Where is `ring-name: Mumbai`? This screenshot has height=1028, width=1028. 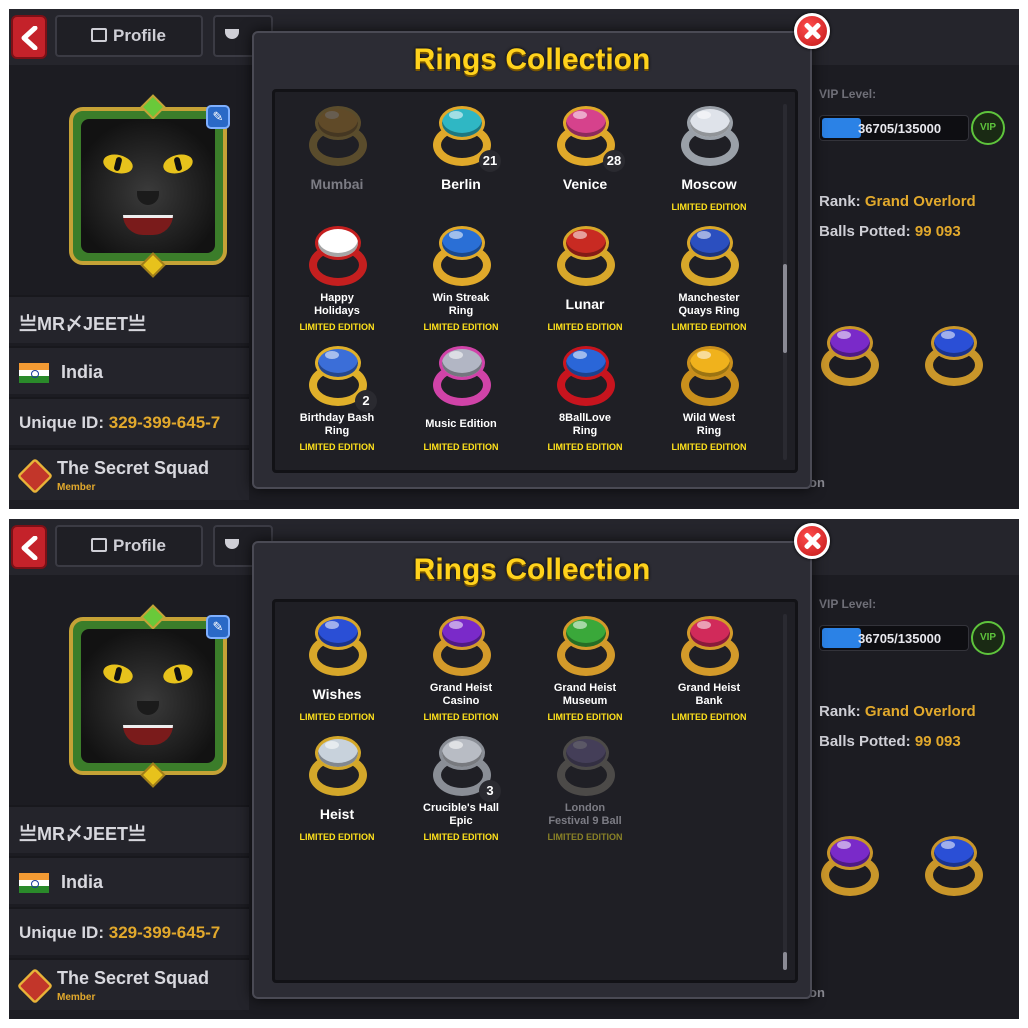
ring-name: Mumbai is located at coordinates (337, 184).